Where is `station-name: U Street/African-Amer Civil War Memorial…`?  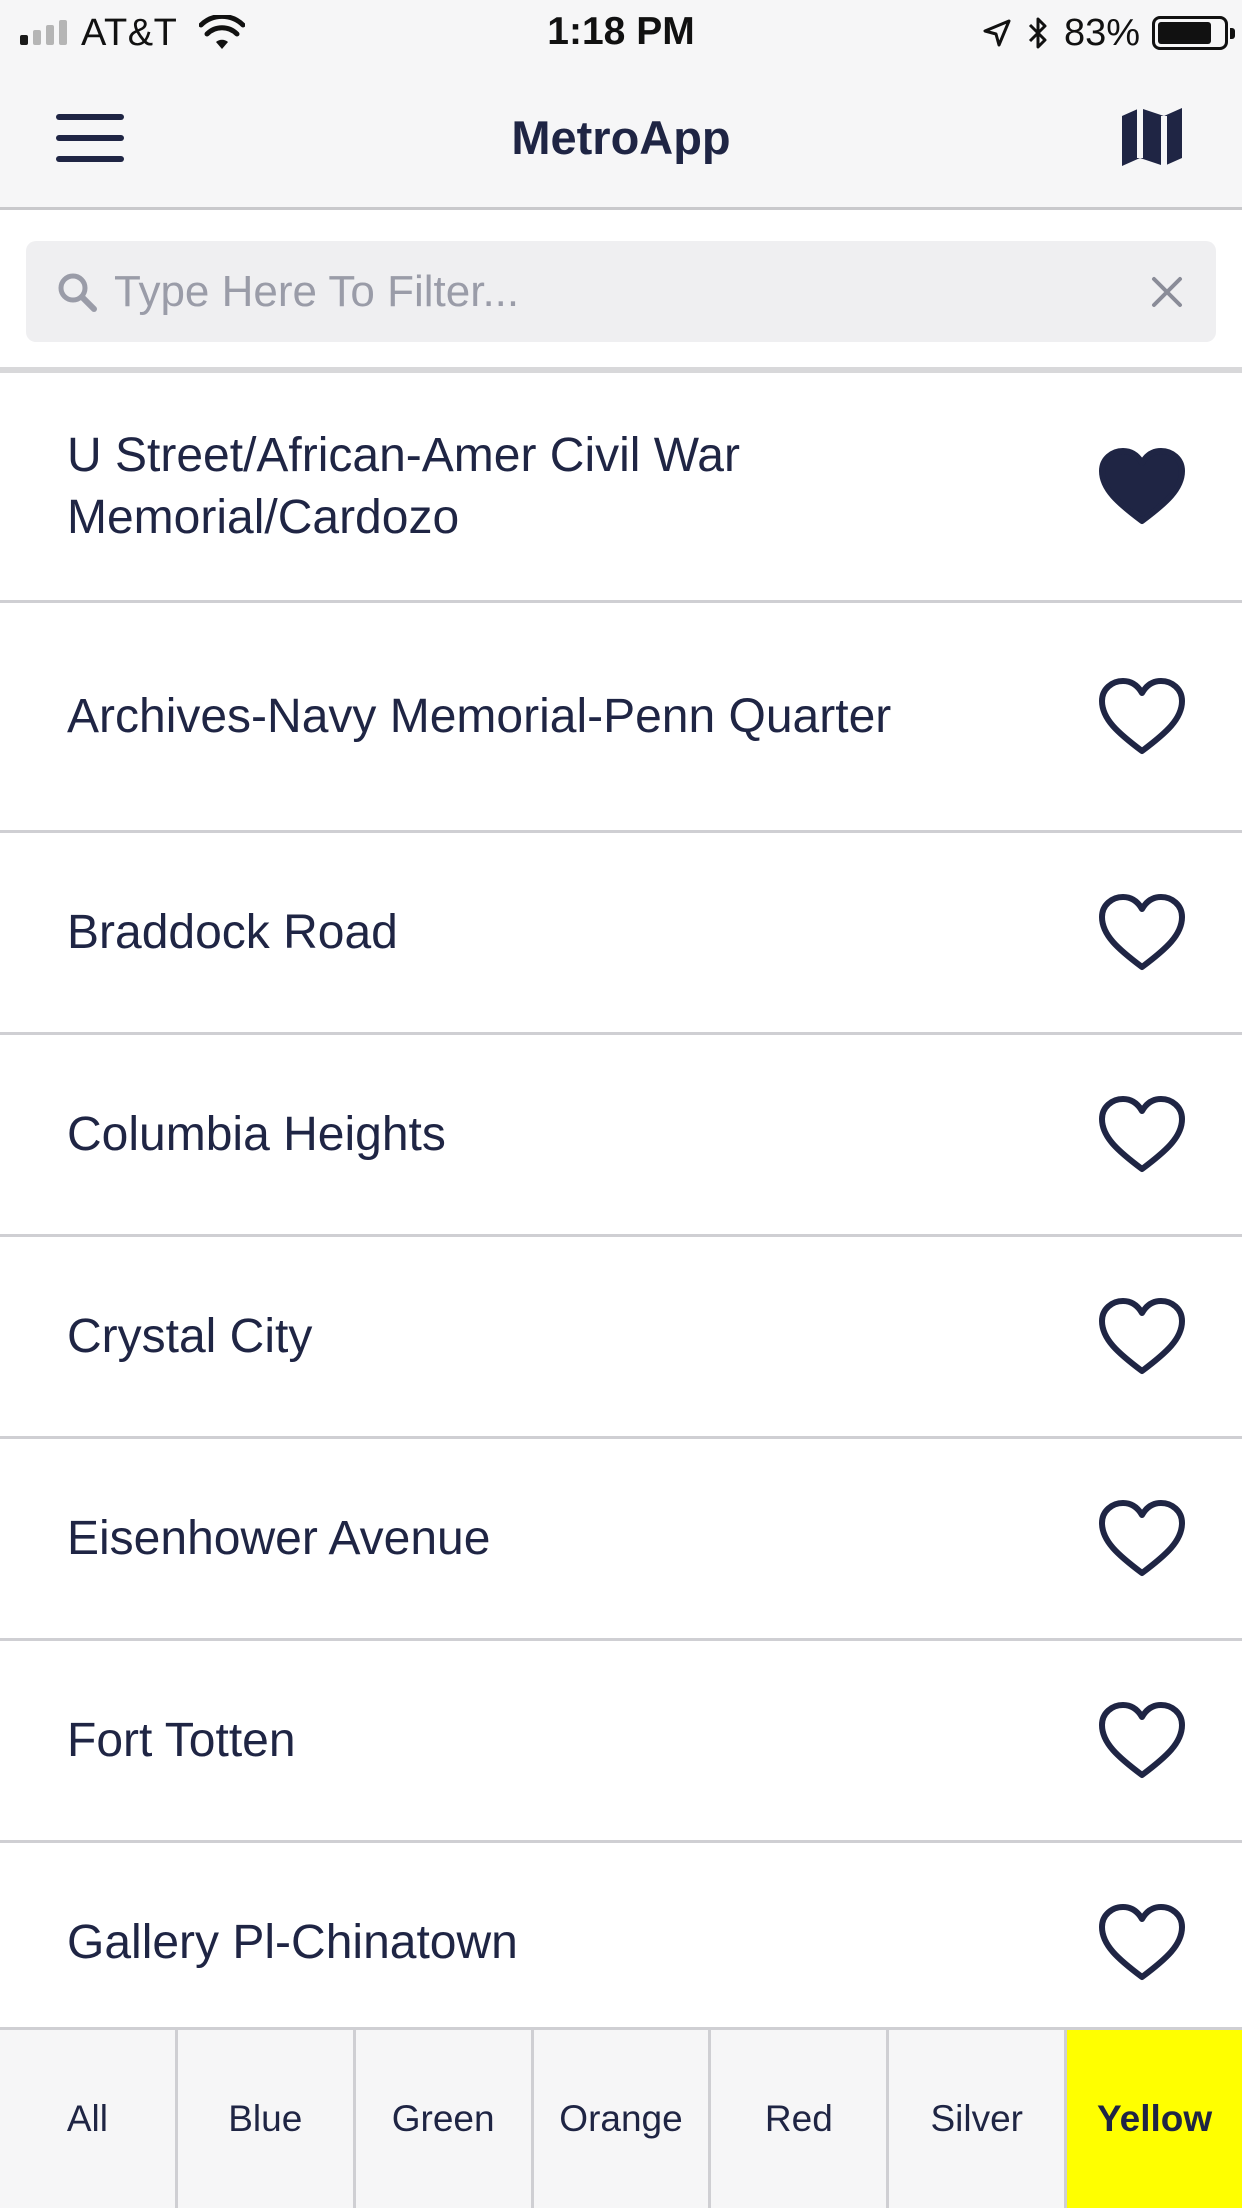 station-name: U Street/African-Amer Civil War Memorial… is located at coordinates (403, 486).